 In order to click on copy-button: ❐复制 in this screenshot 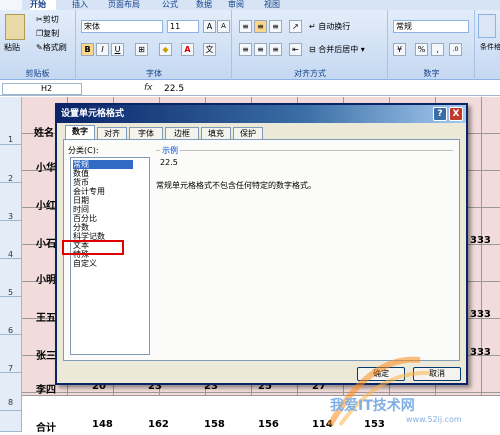, I will do `click(47, 33)`.